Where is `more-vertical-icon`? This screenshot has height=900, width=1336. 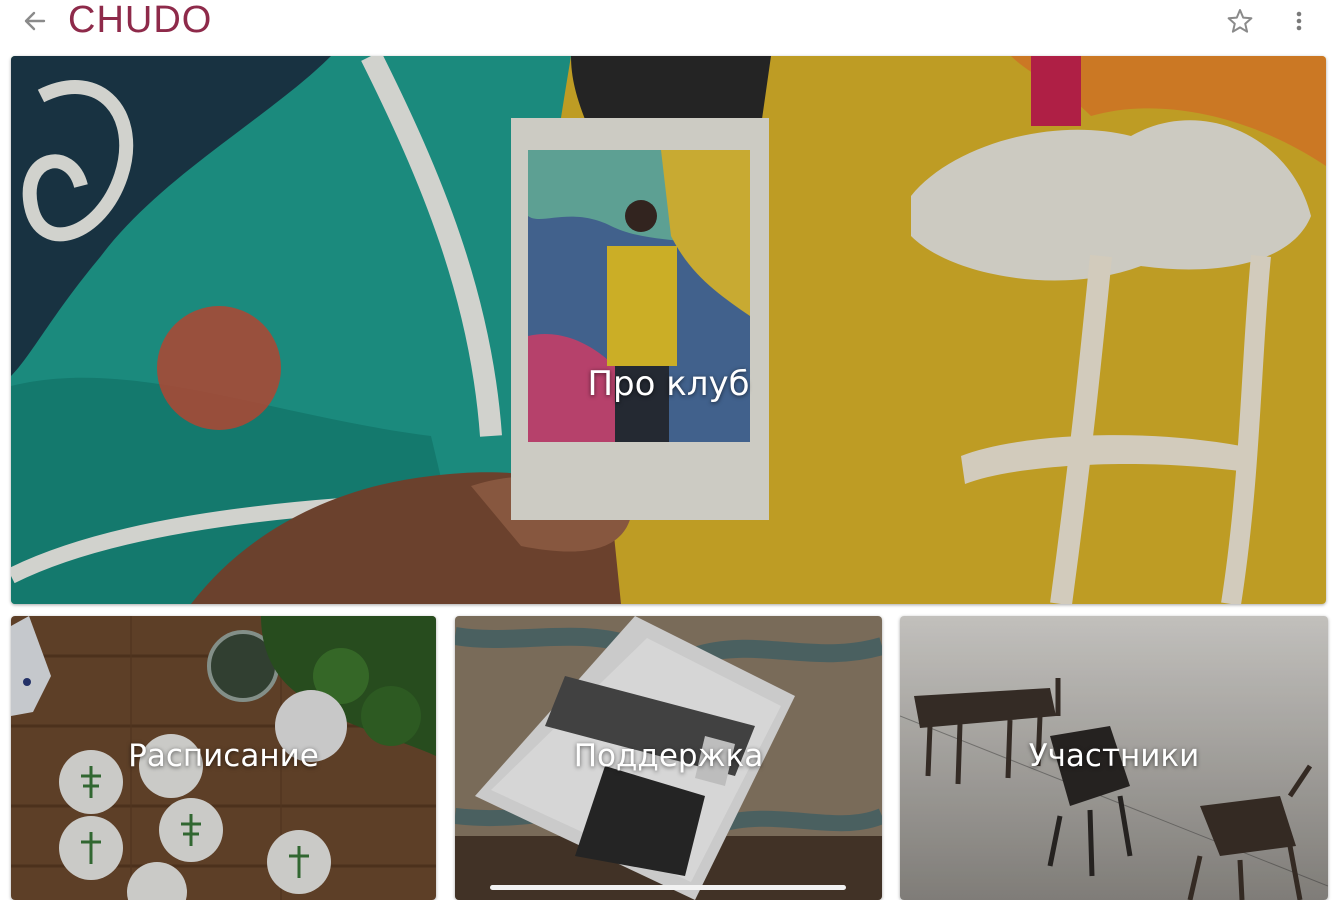 more-vertical-icon is located at coordinates (1299, 21).